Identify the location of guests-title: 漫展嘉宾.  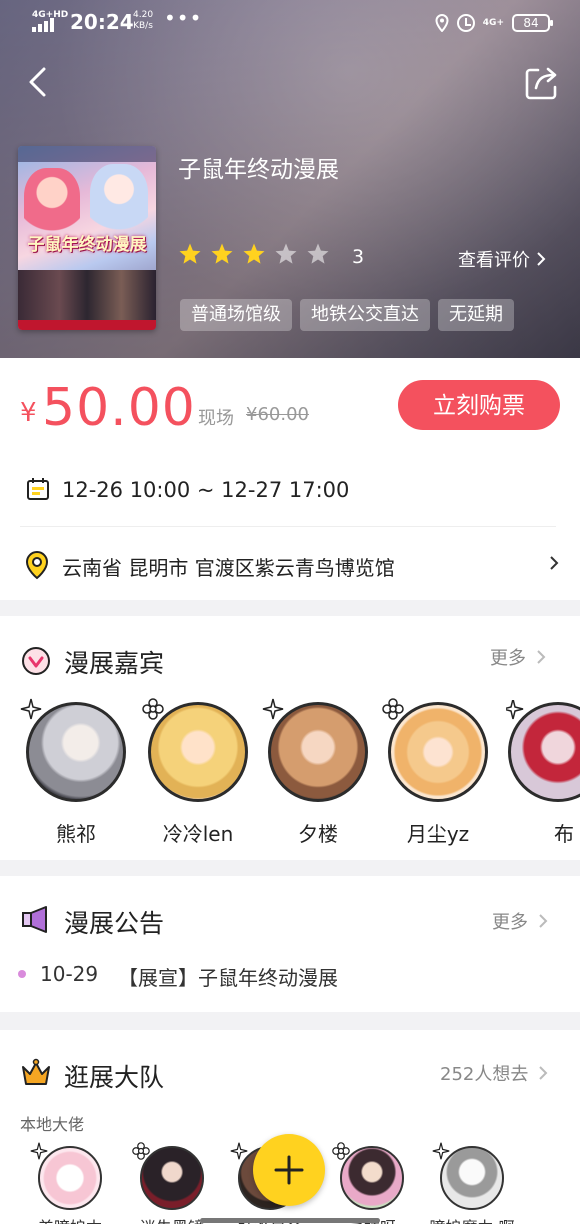
(114, 663).